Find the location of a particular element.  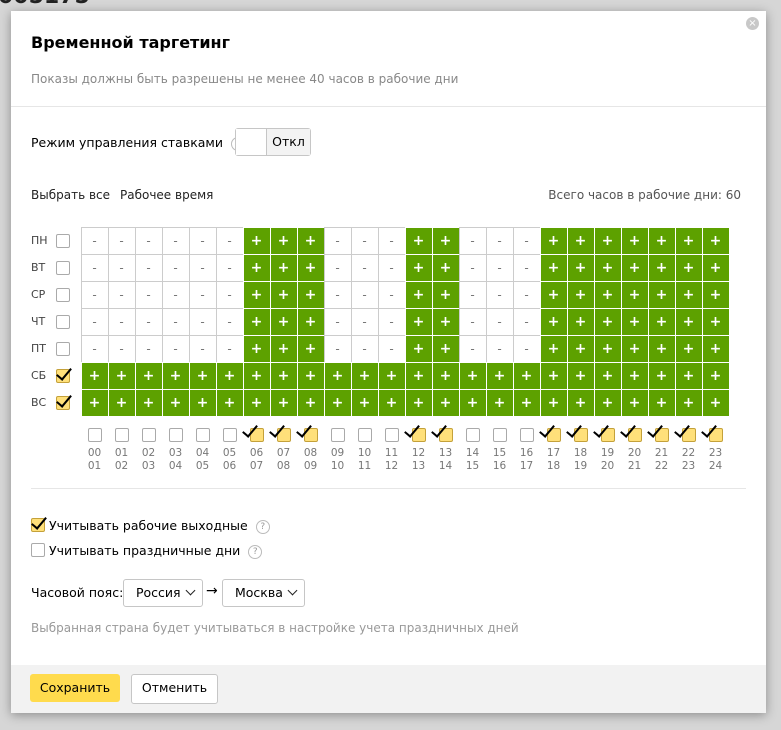

save-button: Сохранить is located at coordinates (75, 688).